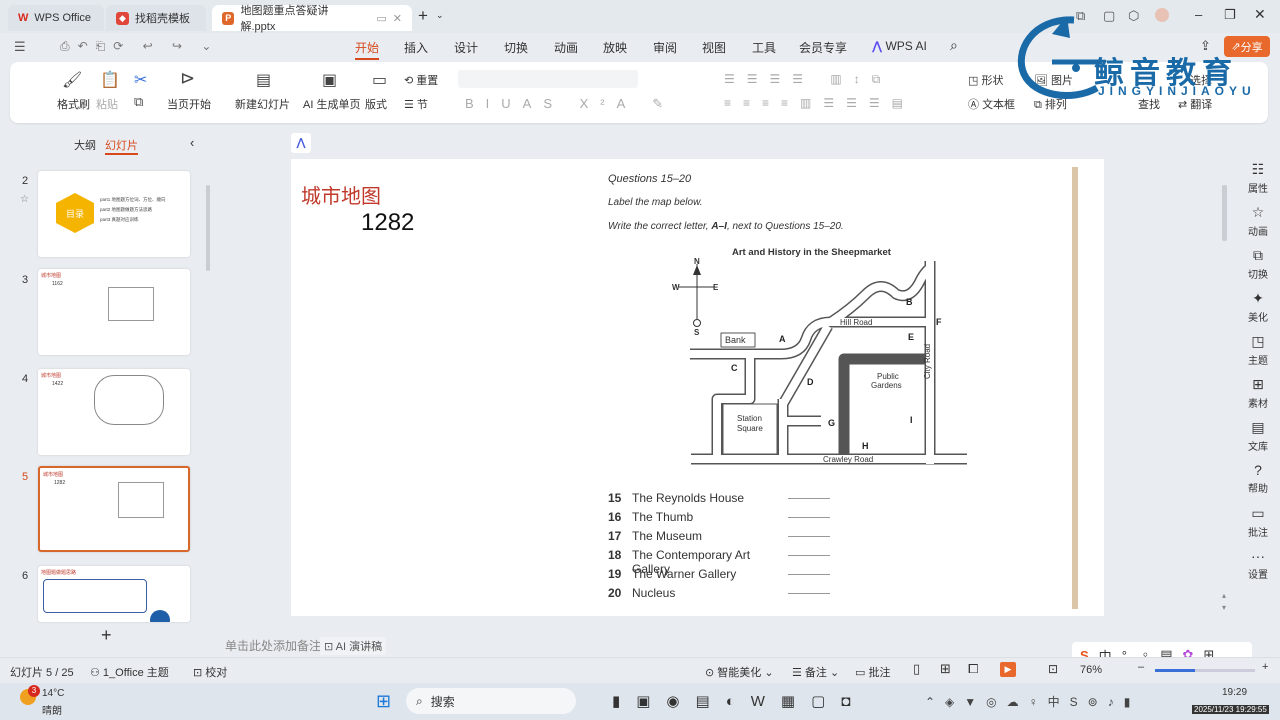  I want to click on menu-slideshow: 放映, so click(615, 47).